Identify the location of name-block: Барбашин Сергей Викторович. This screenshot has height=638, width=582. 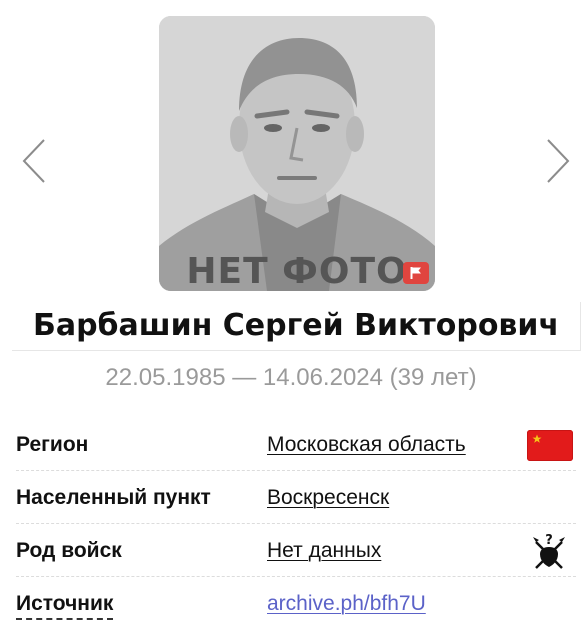
(296, 326).